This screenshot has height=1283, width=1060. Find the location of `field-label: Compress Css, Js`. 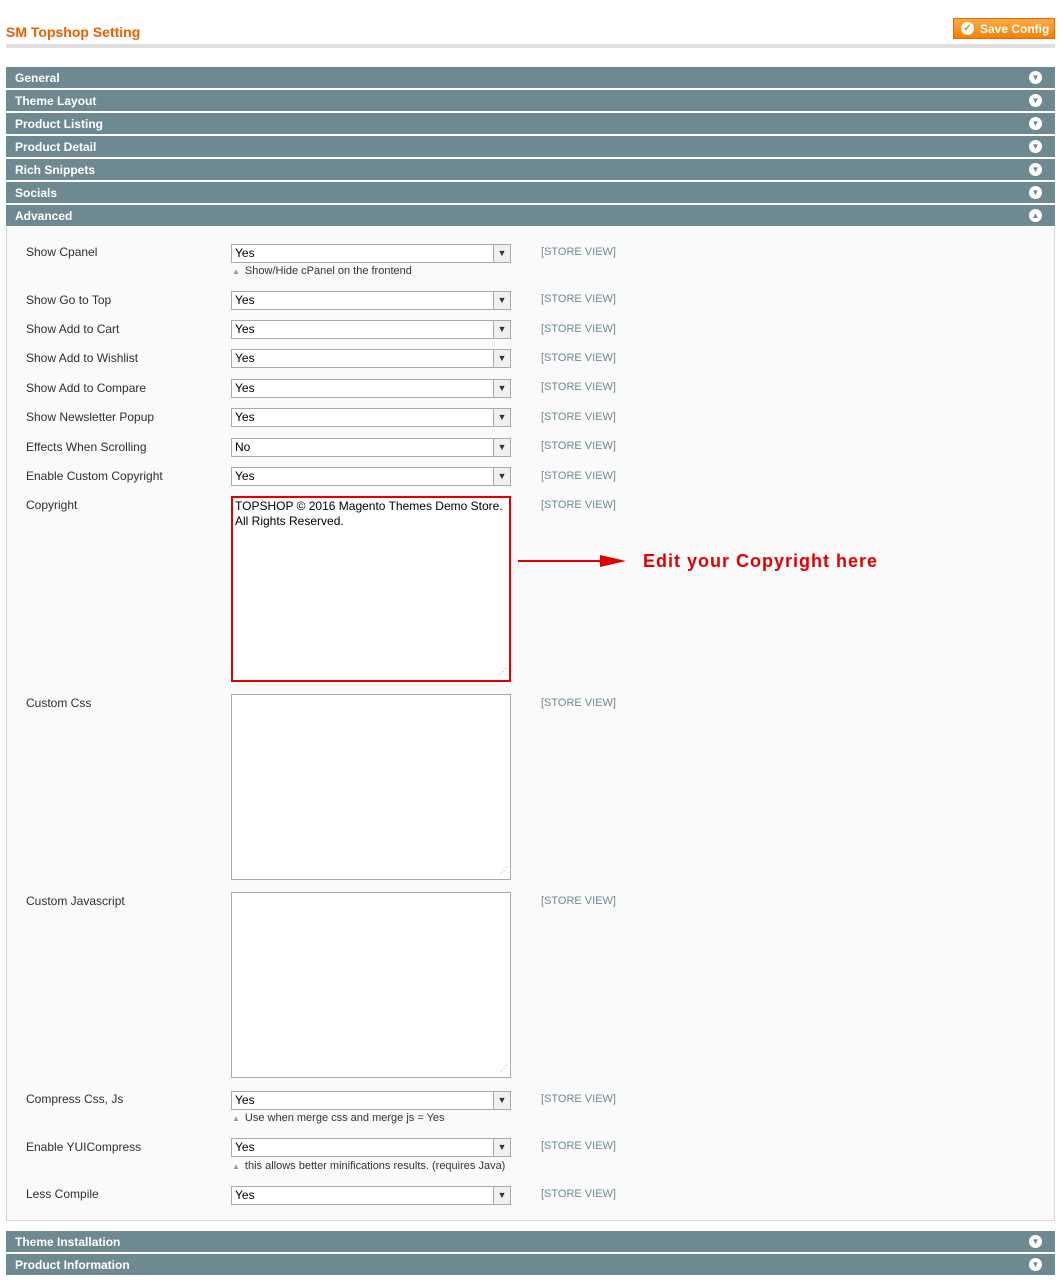

field-label: Compress Css, Js is located at coordinates (75, 1099).